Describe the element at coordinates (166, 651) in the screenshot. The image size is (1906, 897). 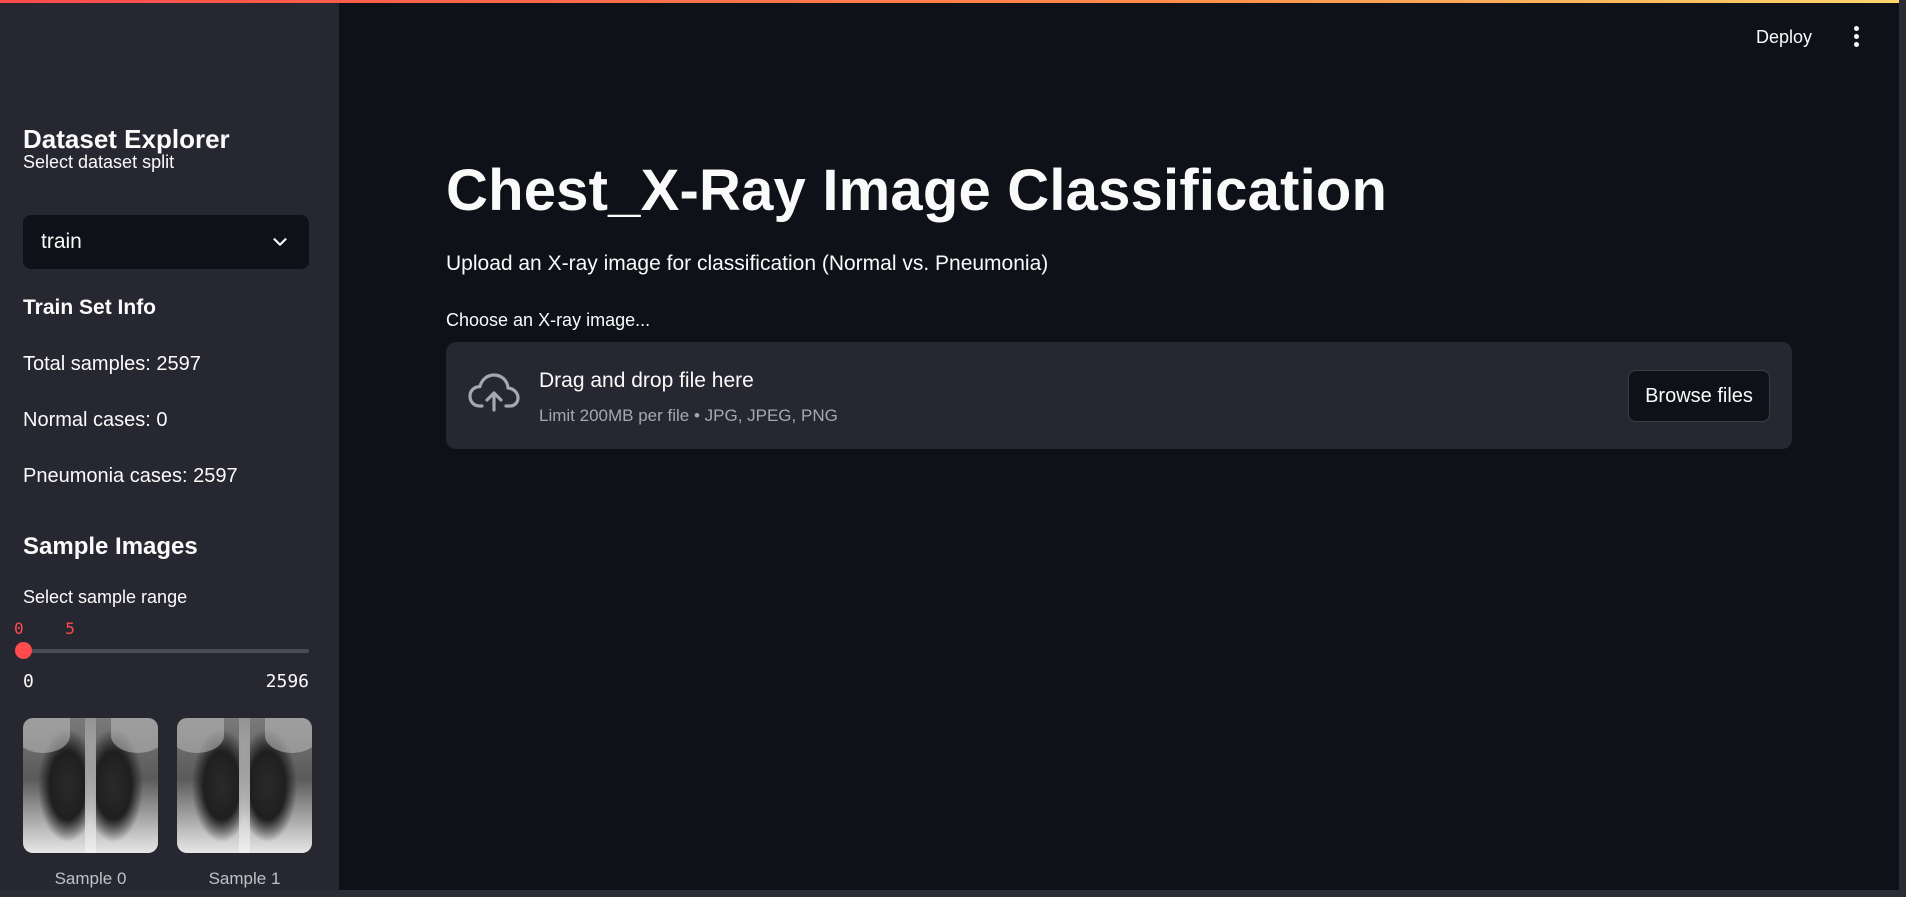
I see `slider-track` at that location.